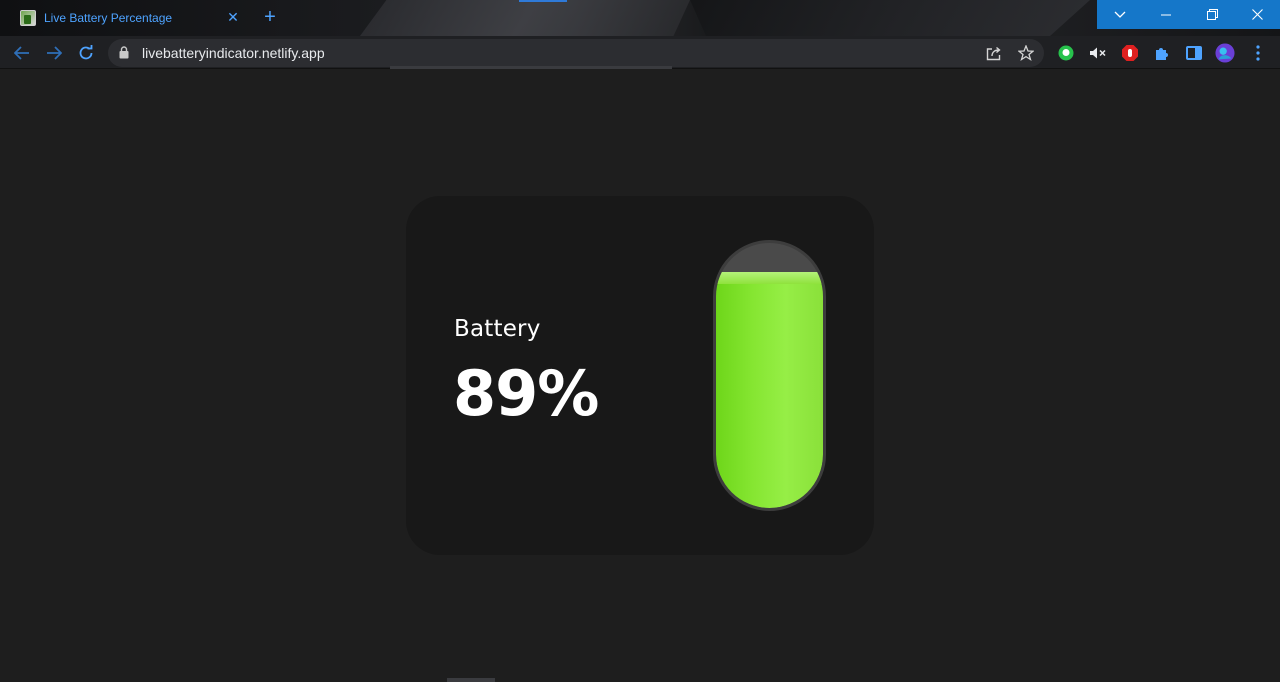  I want to click on minimize-icon, so click(1166, 14).